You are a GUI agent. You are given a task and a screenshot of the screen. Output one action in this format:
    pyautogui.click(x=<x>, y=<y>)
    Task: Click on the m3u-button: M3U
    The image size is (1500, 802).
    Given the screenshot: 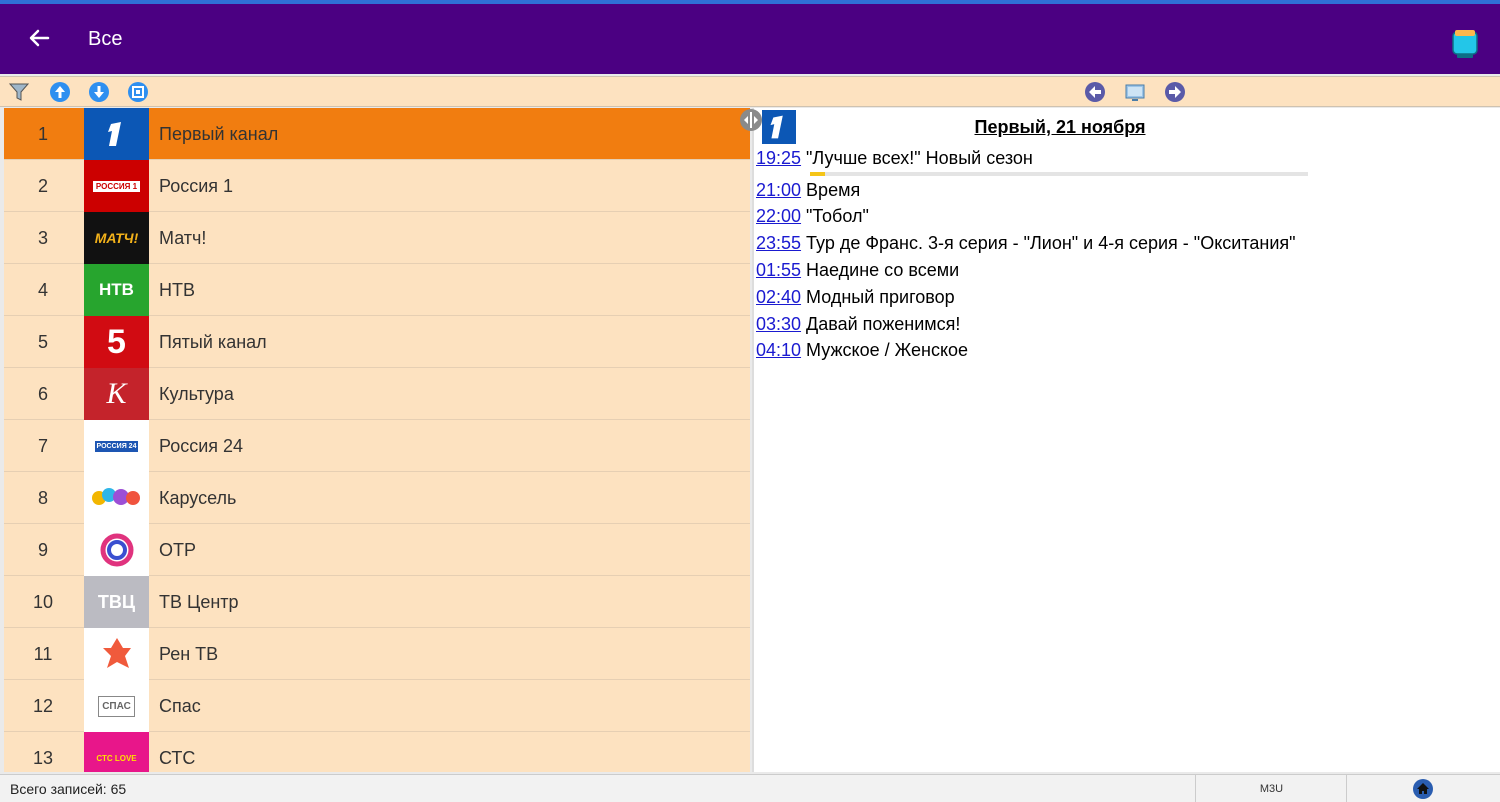 What is the action you would take?
    pyautogui.click(x=1272, y=788)
    